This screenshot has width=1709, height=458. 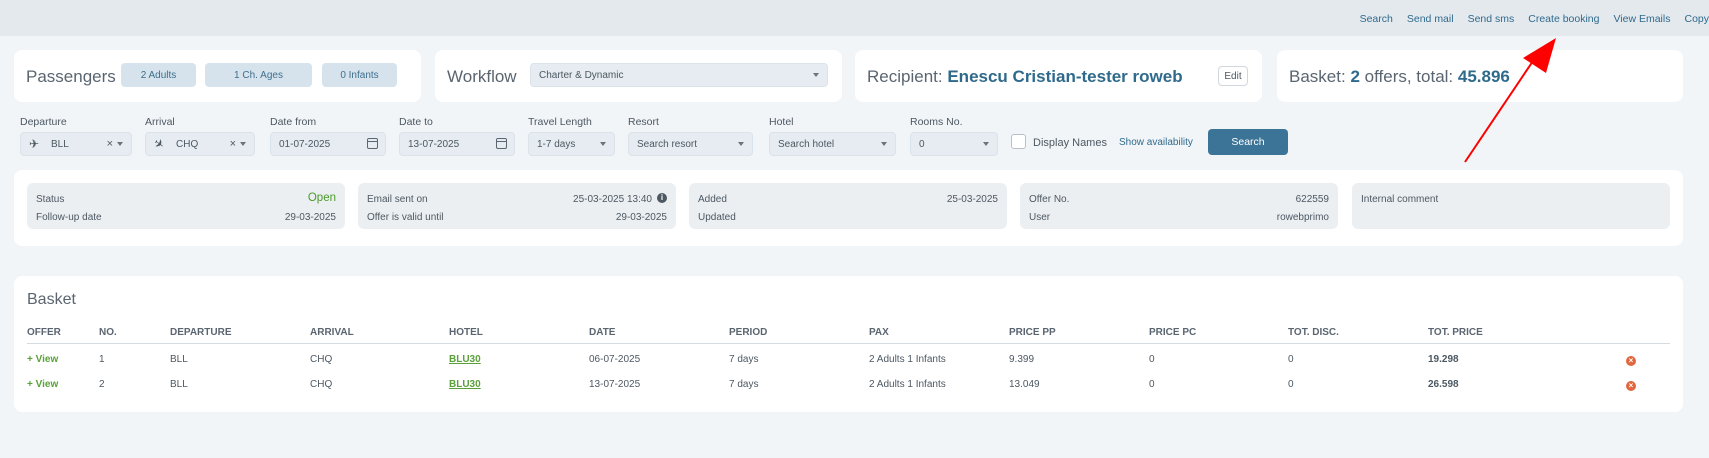 What do you see at coordinates (293, 122) in the screenshot?
I see `date-from-label: Date from` at bounding box center [293, 122].